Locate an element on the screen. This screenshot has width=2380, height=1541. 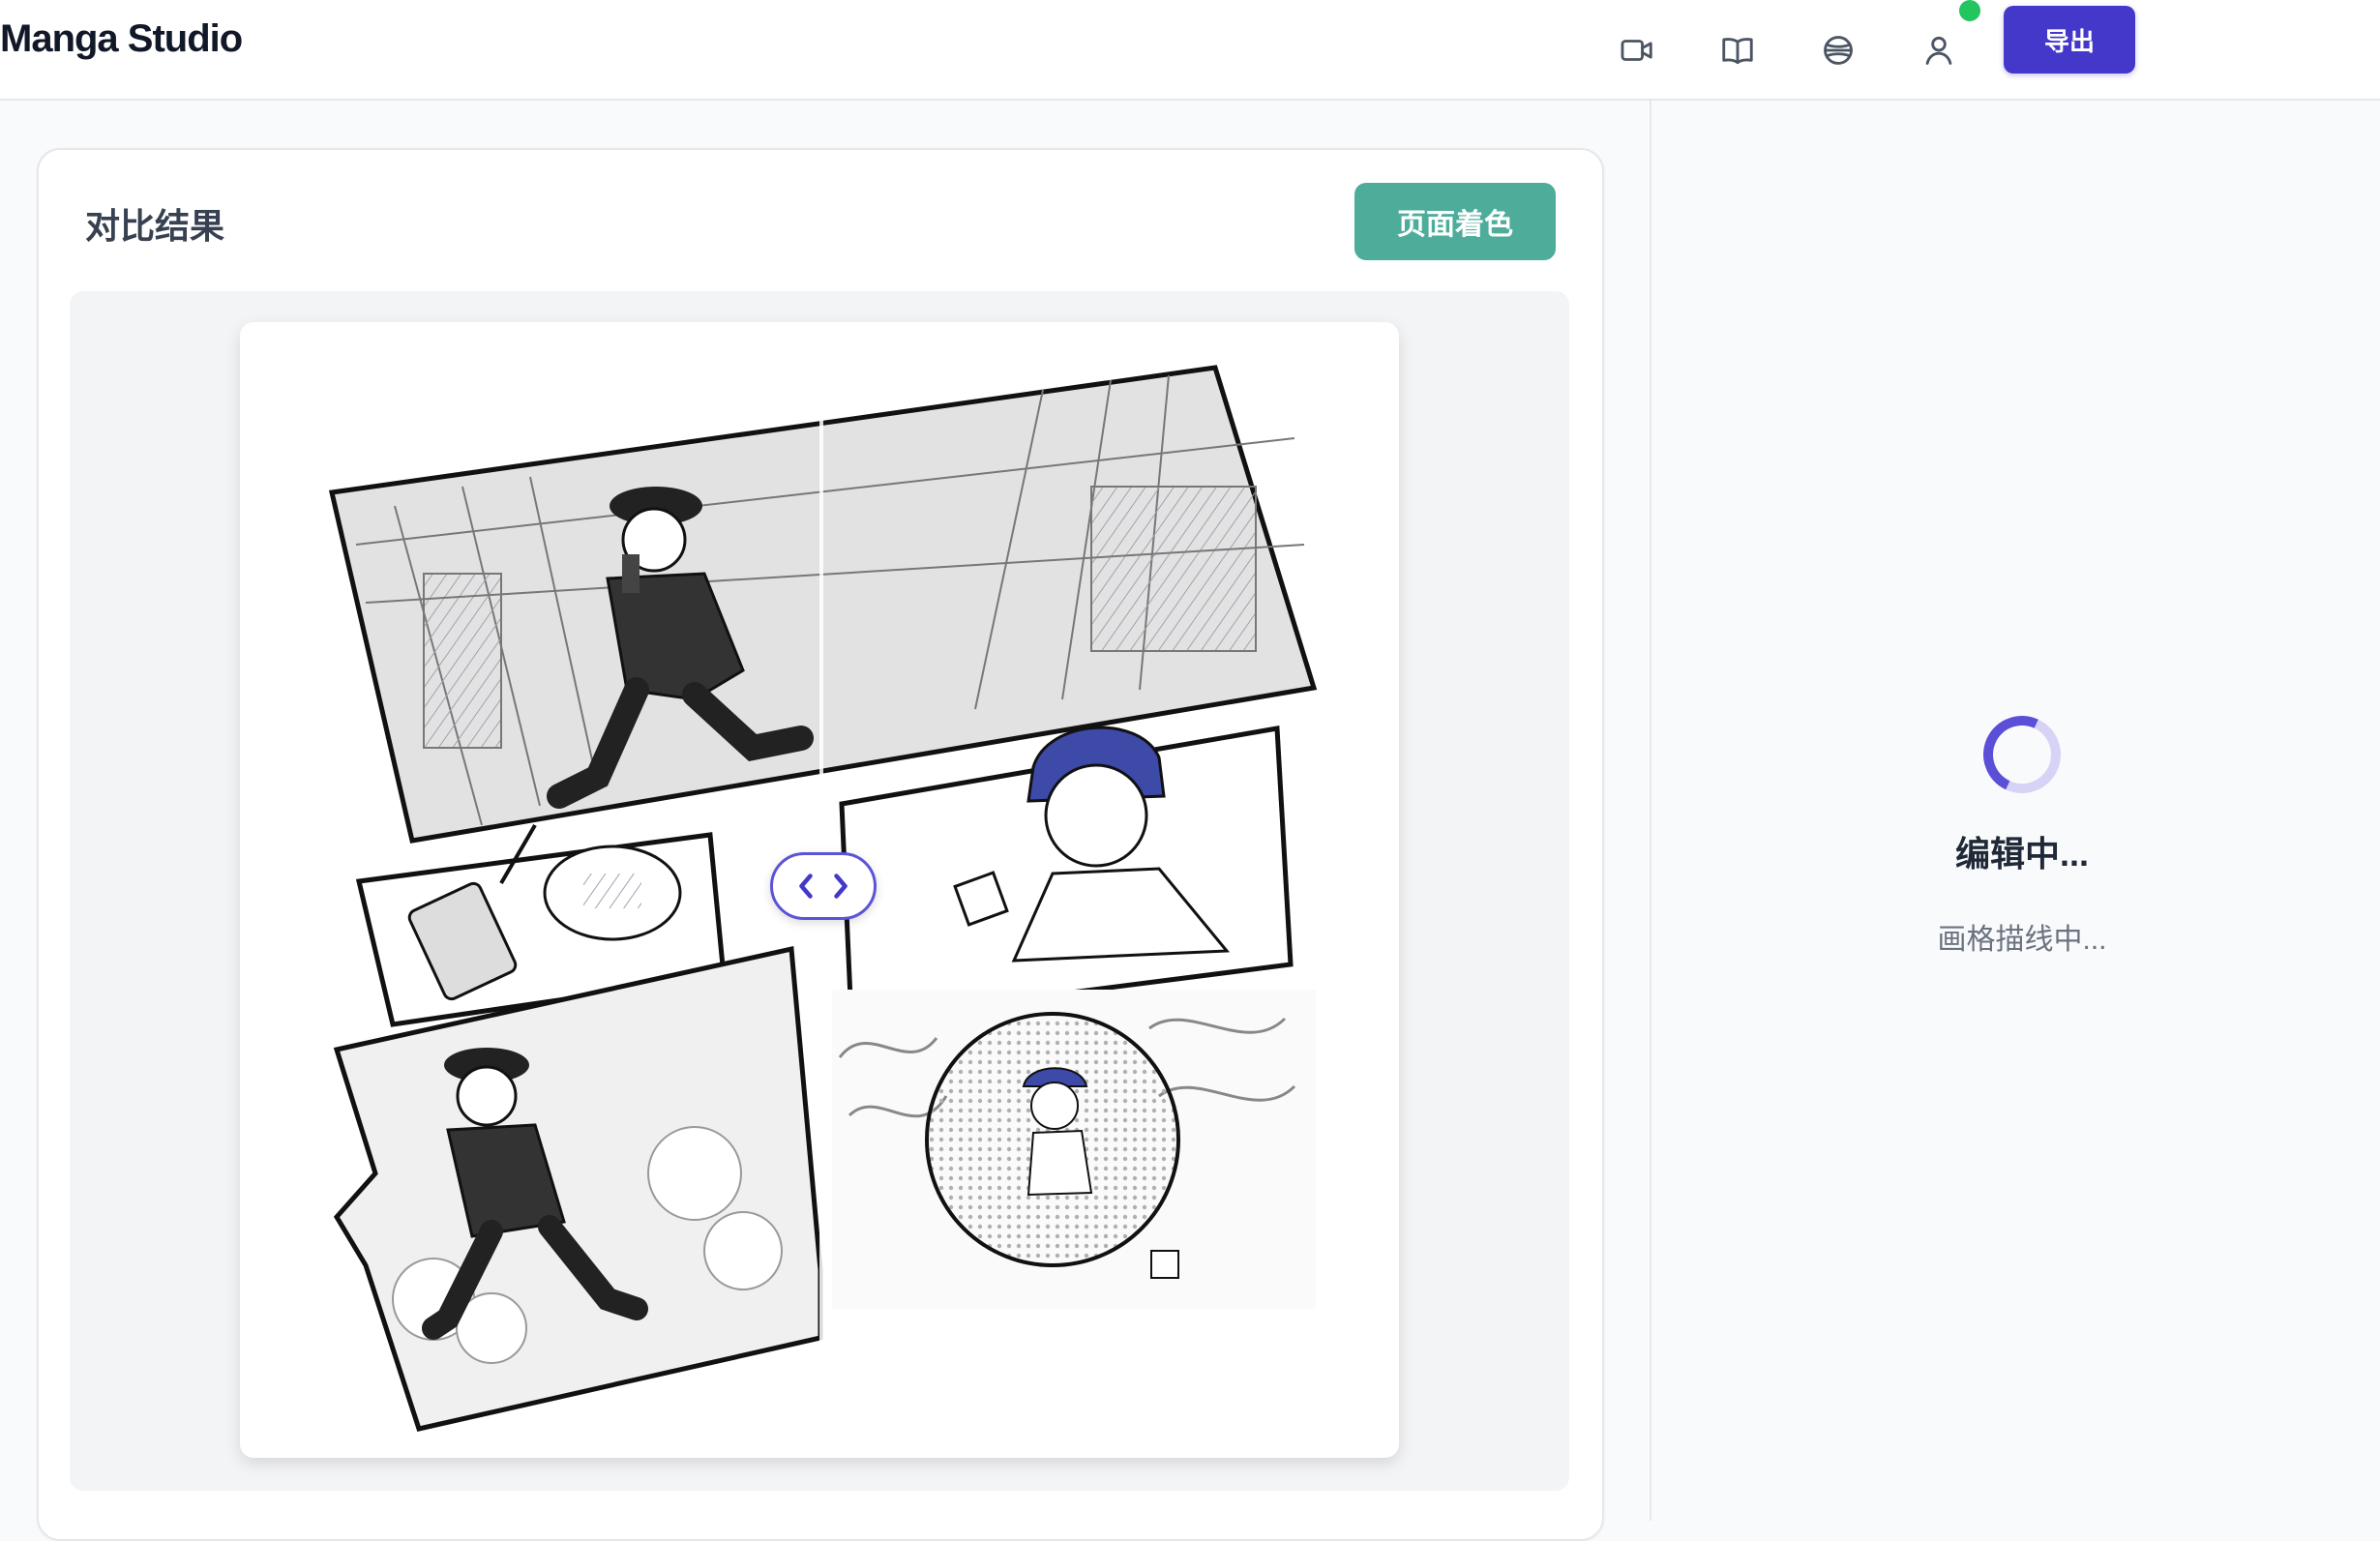
chevron-right-icon is located at coordinates (841, 886).